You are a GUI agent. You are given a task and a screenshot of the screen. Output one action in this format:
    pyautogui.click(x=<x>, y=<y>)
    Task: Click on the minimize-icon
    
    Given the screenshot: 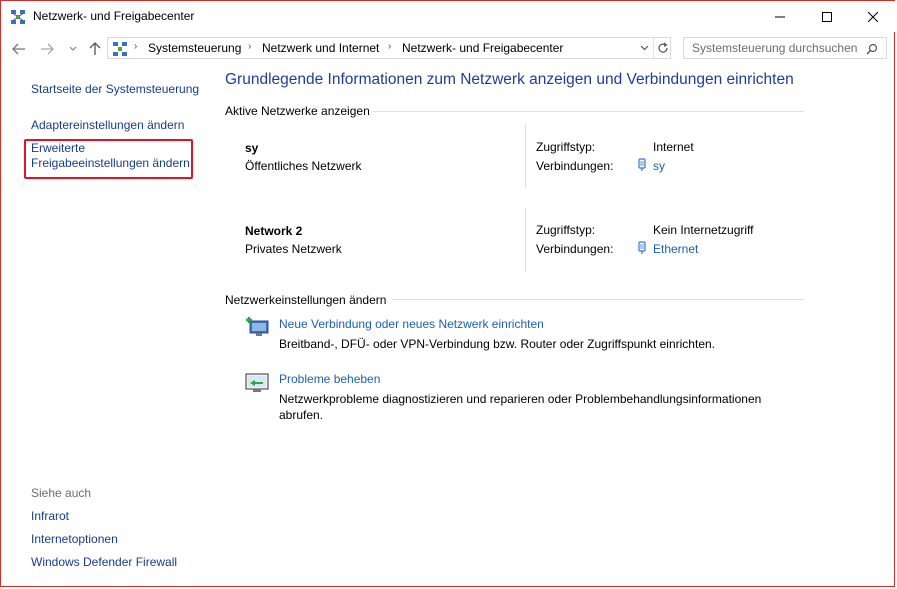 What is the action you would take?
    pyautogui.click(x=780, y=16)
    